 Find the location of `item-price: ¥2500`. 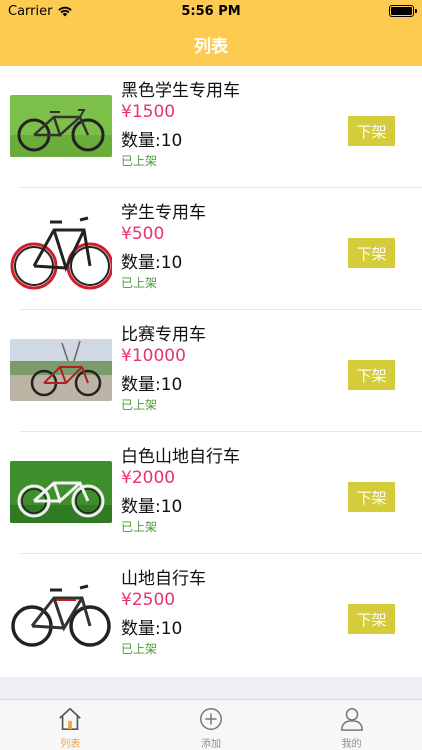

item-price: ¥2500 is located at coordinates (148, 600).